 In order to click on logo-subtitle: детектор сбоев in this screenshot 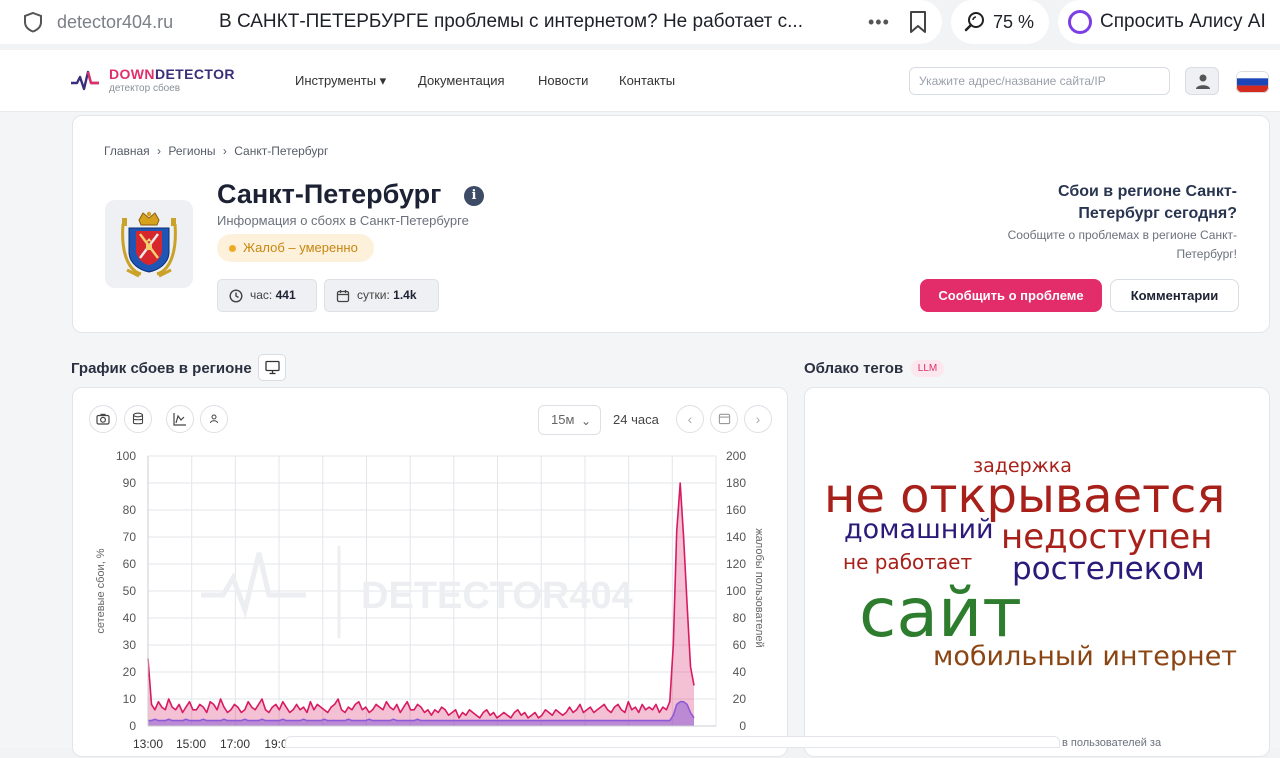, I will do `click(145, 88)`.